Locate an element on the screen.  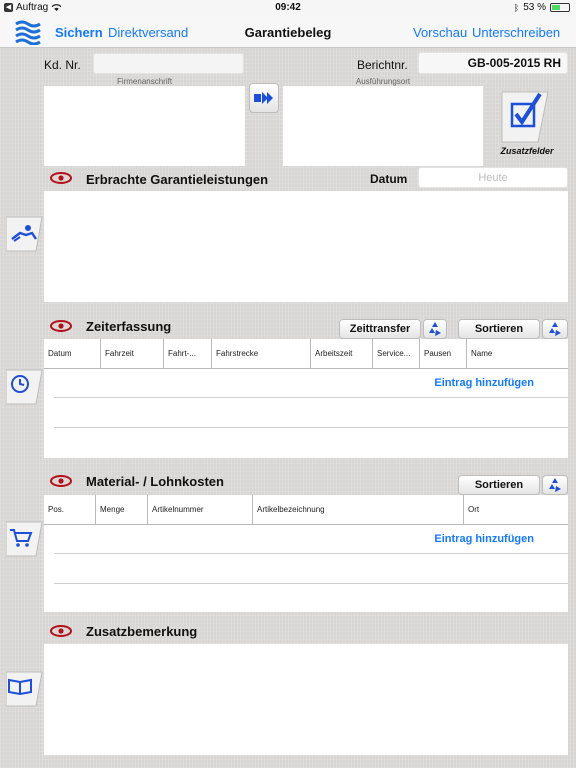
worker-side-button is located at coordinates (25, 233).